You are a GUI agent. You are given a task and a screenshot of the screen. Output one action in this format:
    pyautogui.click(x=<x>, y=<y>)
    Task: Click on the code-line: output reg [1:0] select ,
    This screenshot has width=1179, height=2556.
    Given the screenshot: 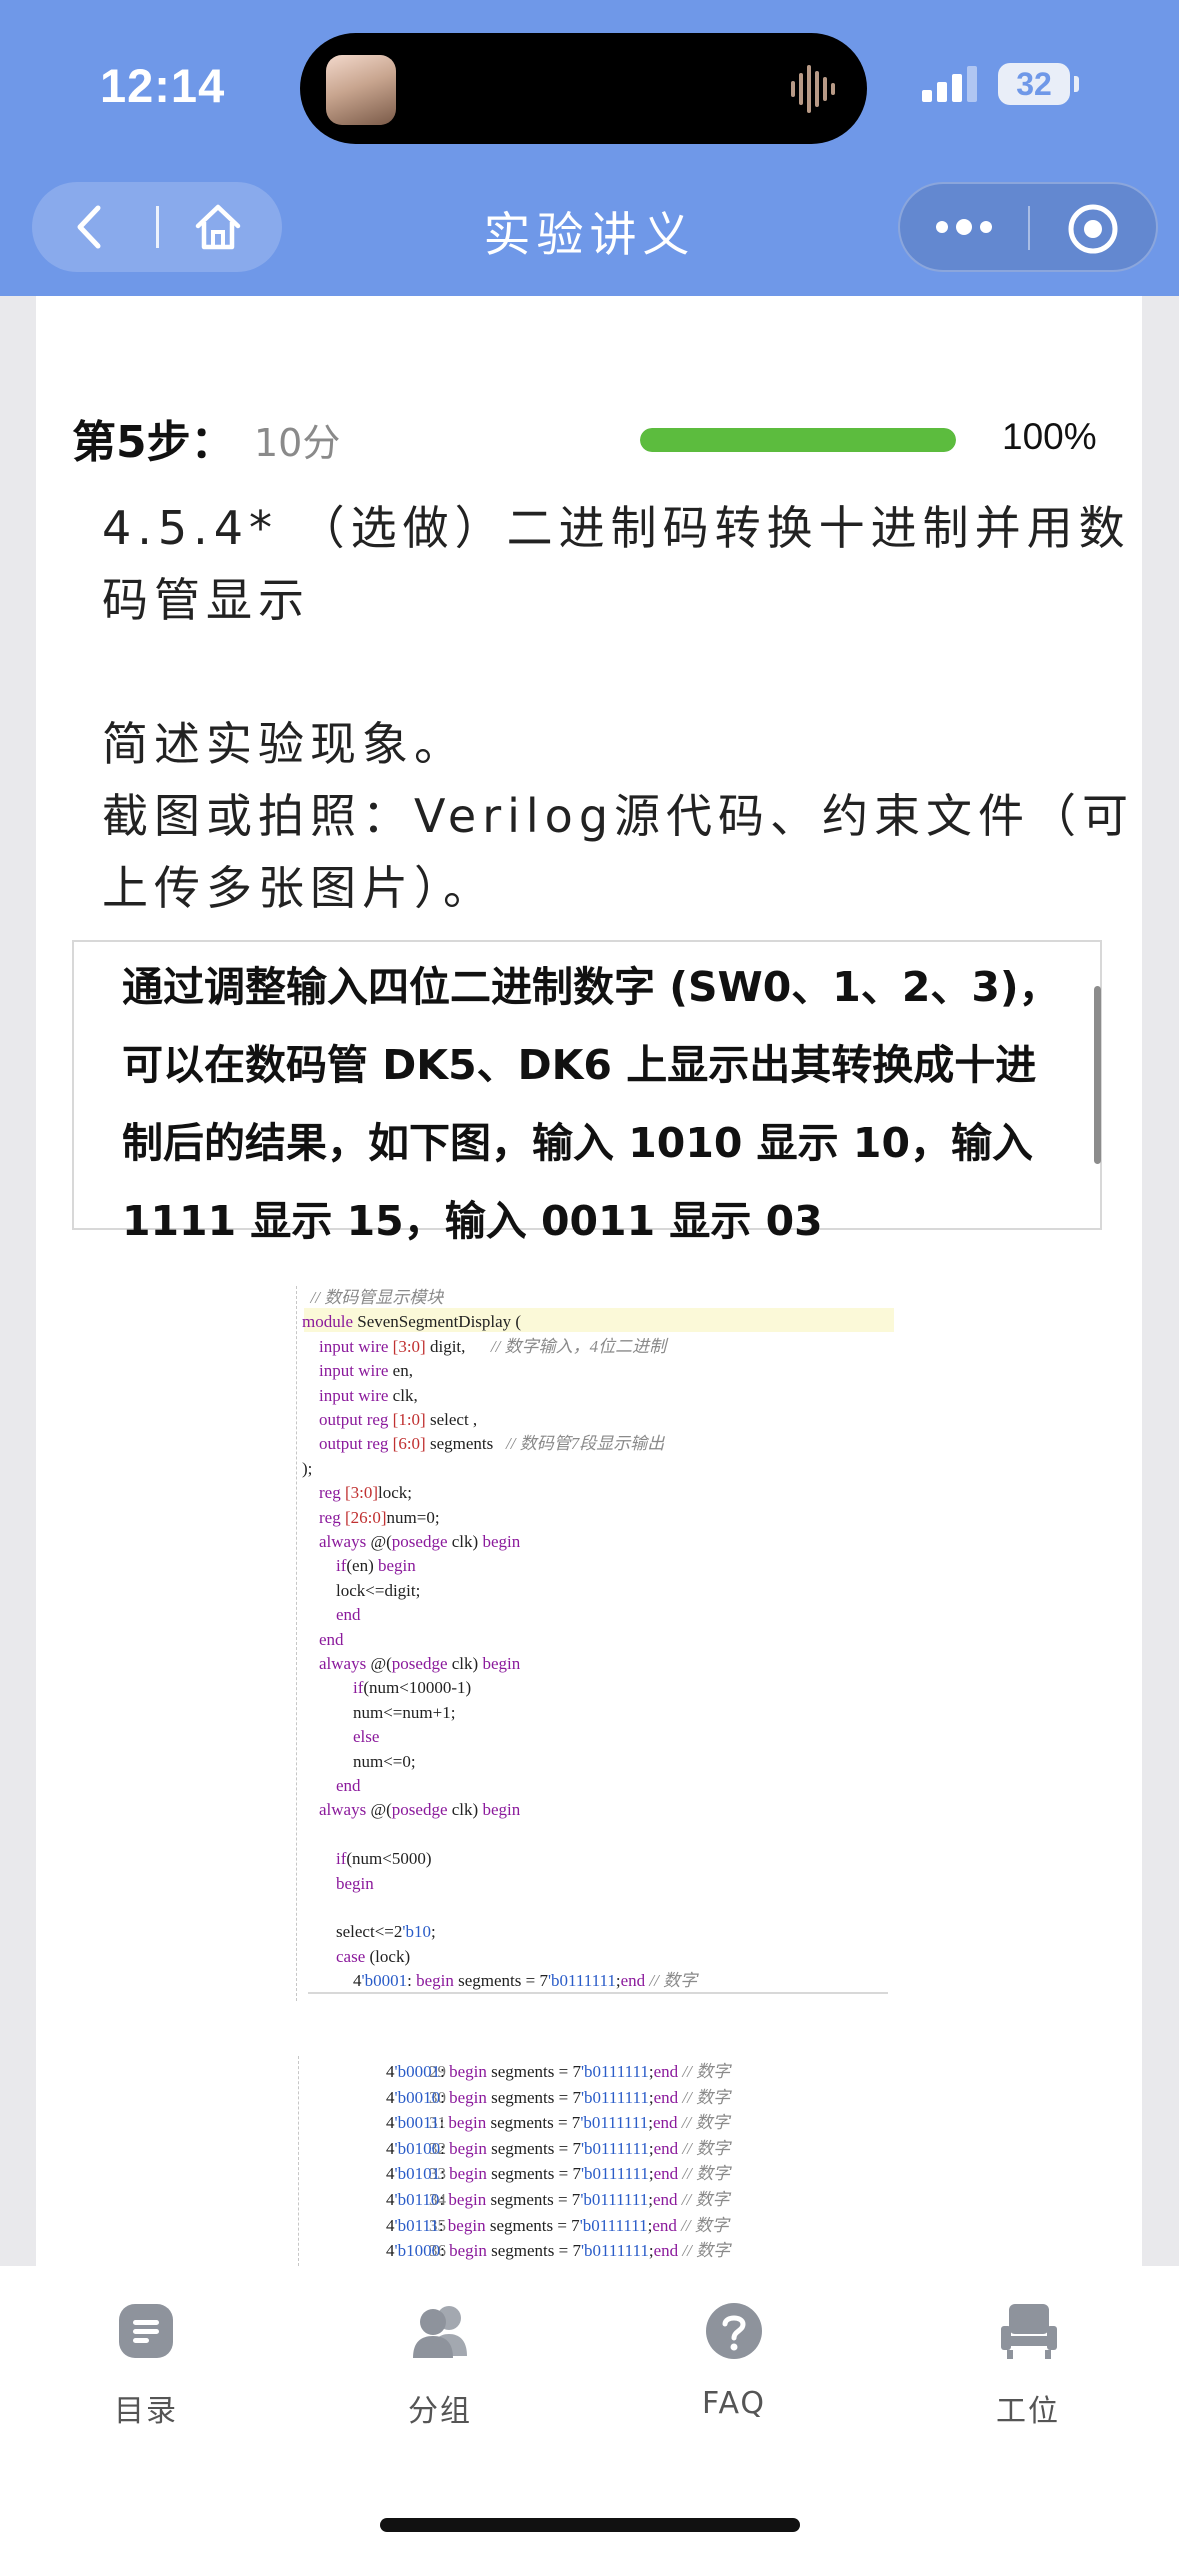 What is the action you would take?
    pyautogui.click(x=398, y=1419)
    